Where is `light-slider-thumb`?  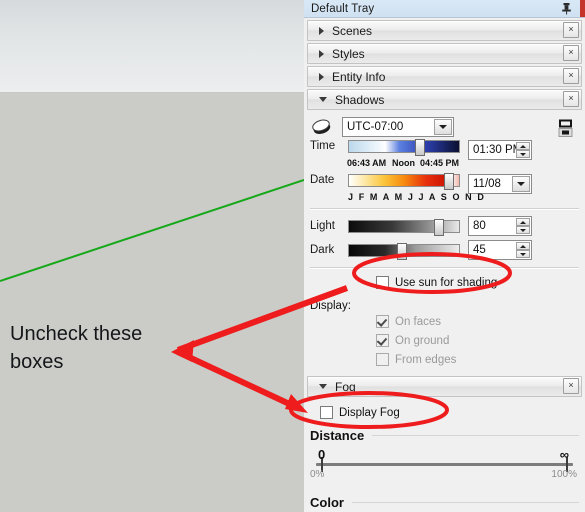
light-slider-thumb is located at coordinates (438, 227).